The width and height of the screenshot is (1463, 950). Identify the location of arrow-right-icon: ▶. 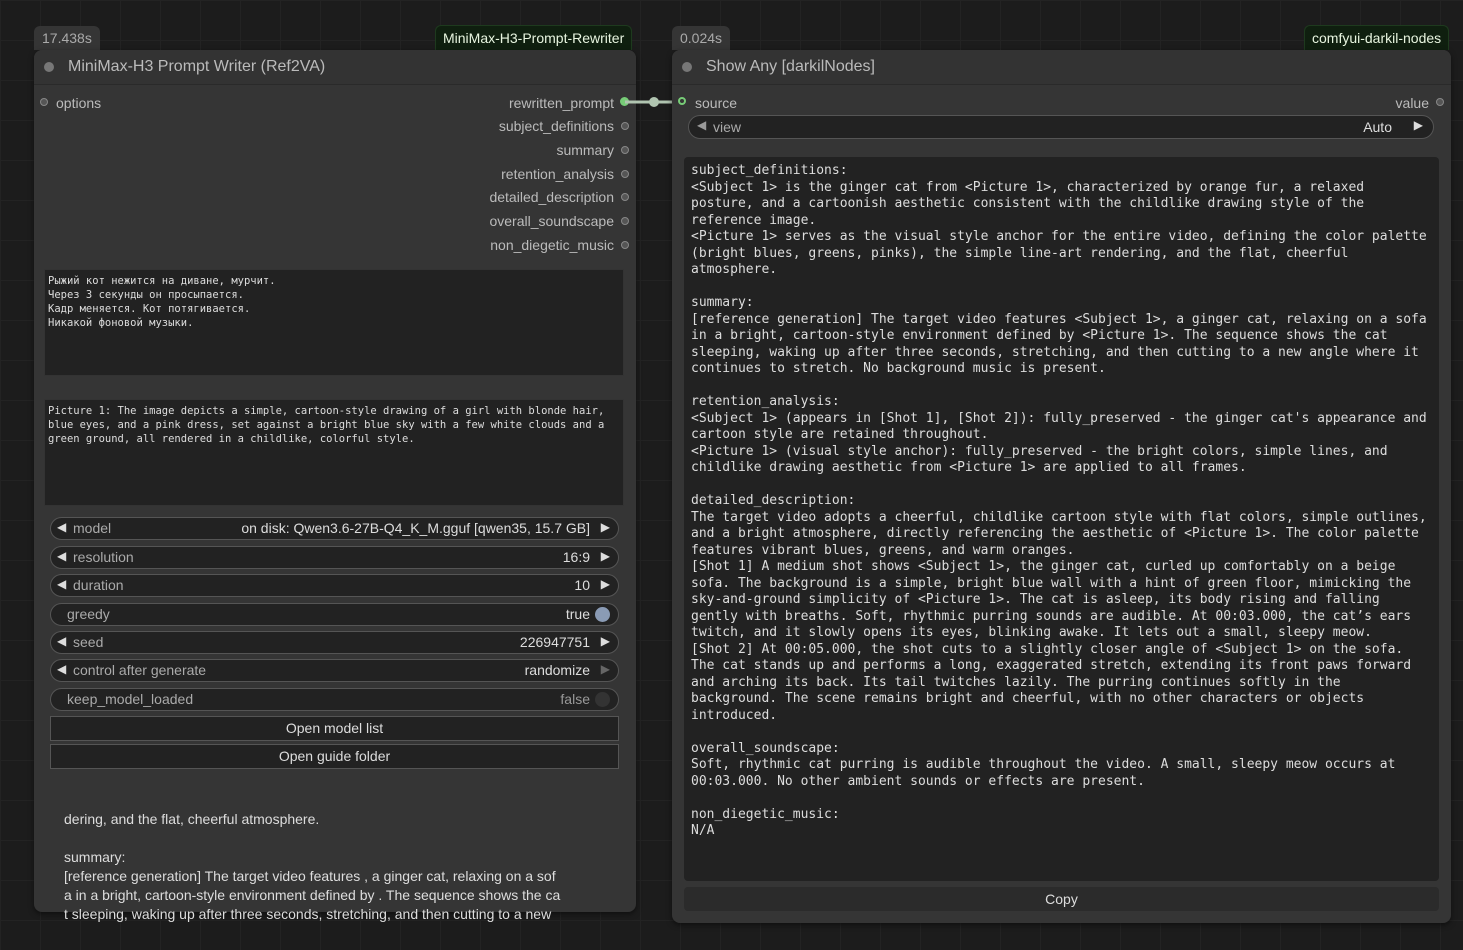
(1418, 125).